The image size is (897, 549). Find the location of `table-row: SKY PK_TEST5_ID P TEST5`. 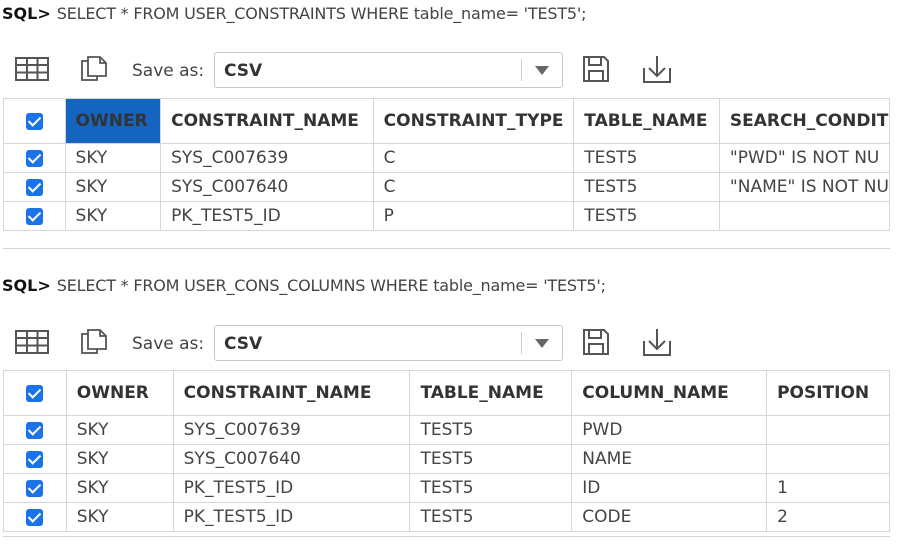

table-row: SKY PK_TEST5_ID P TEST5 is located at coordinates (446, 216).